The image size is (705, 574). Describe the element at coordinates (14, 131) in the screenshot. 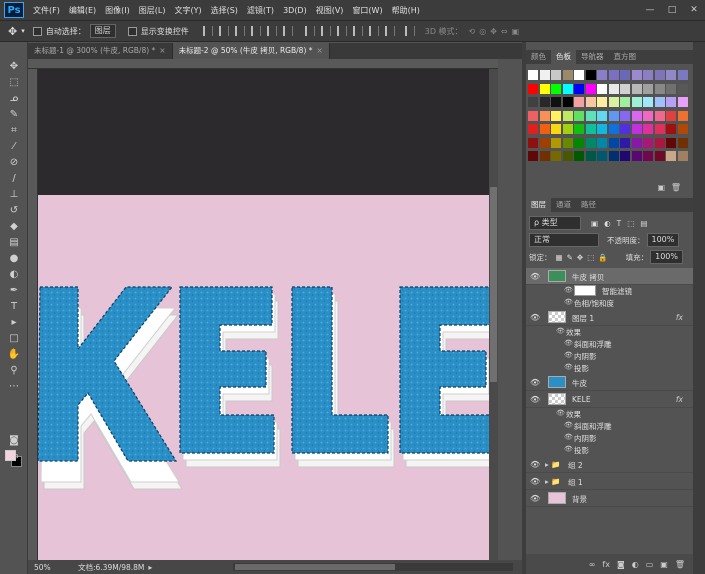

I see `crop-tool-icon: ⌗` at that location.